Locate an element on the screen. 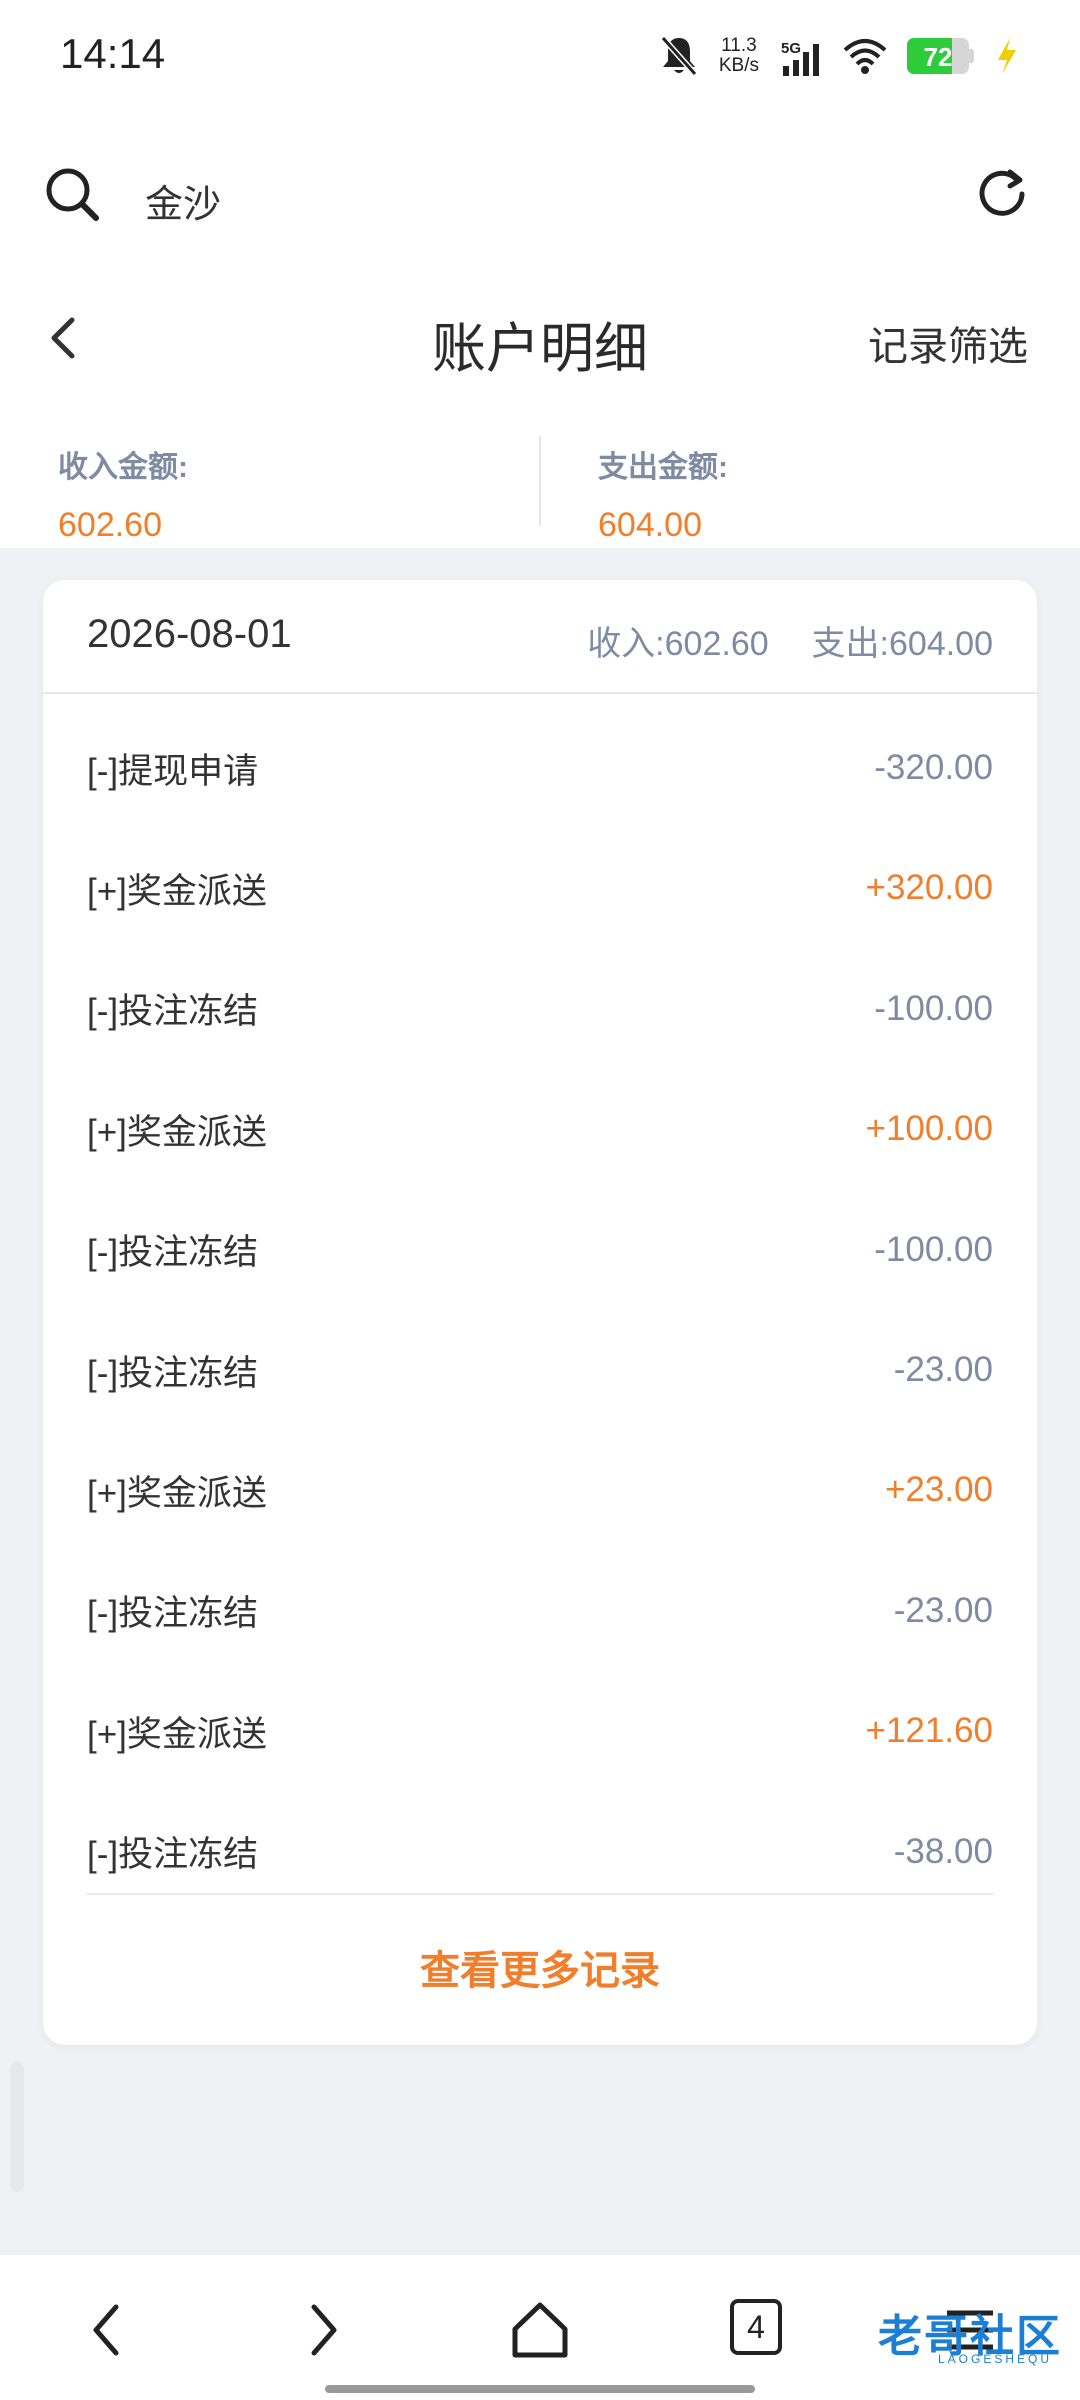  scrollbar is located at coordinates (17, 2127).